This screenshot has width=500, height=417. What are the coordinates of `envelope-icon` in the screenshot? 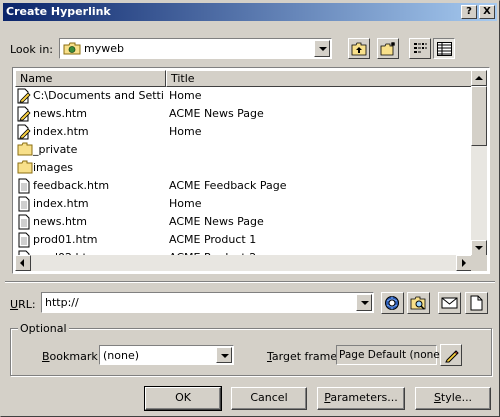 It's located at (449, 303).